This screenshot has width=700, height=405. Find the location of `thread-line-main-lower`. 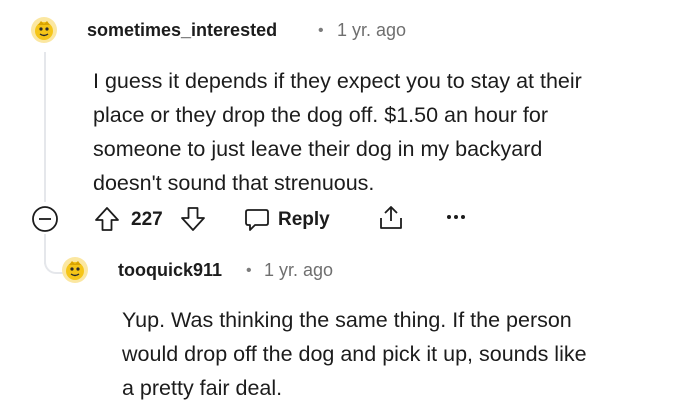

thread-line-main-lower is located at coordinates (45, 249).